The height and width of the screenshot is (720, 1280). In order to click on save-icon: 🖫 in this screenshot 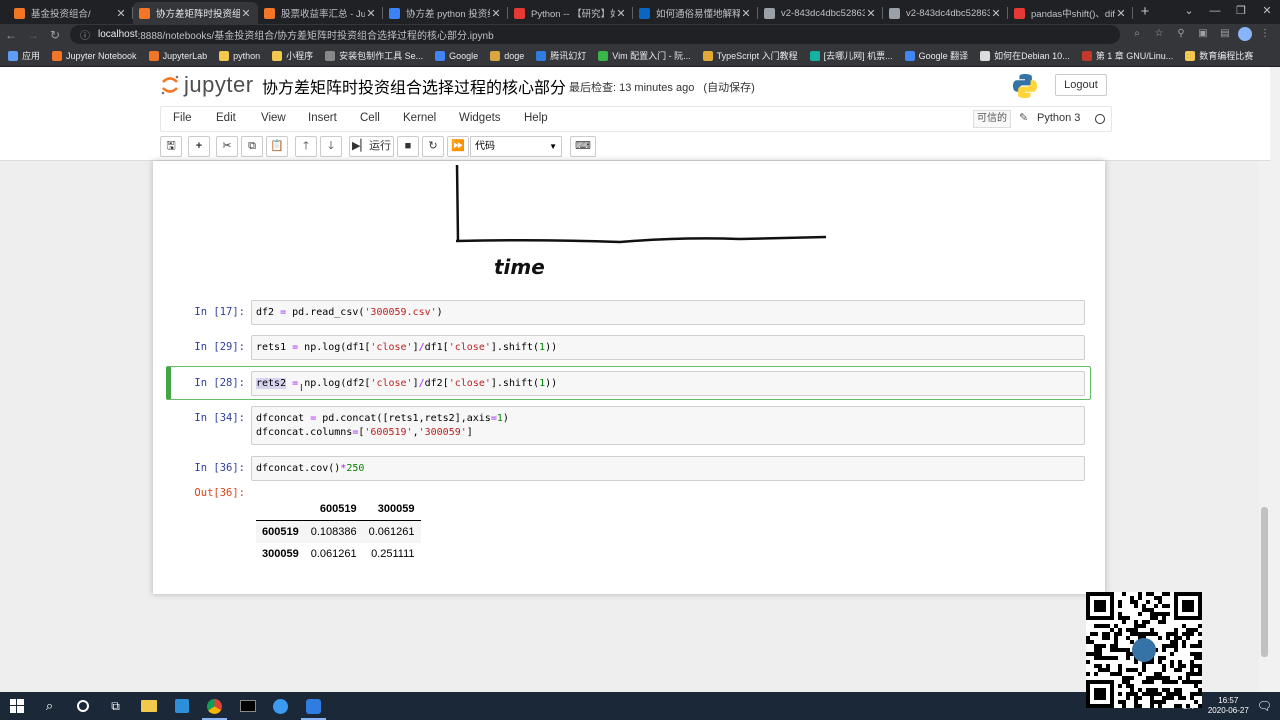, I will do `click(171, 146)`.